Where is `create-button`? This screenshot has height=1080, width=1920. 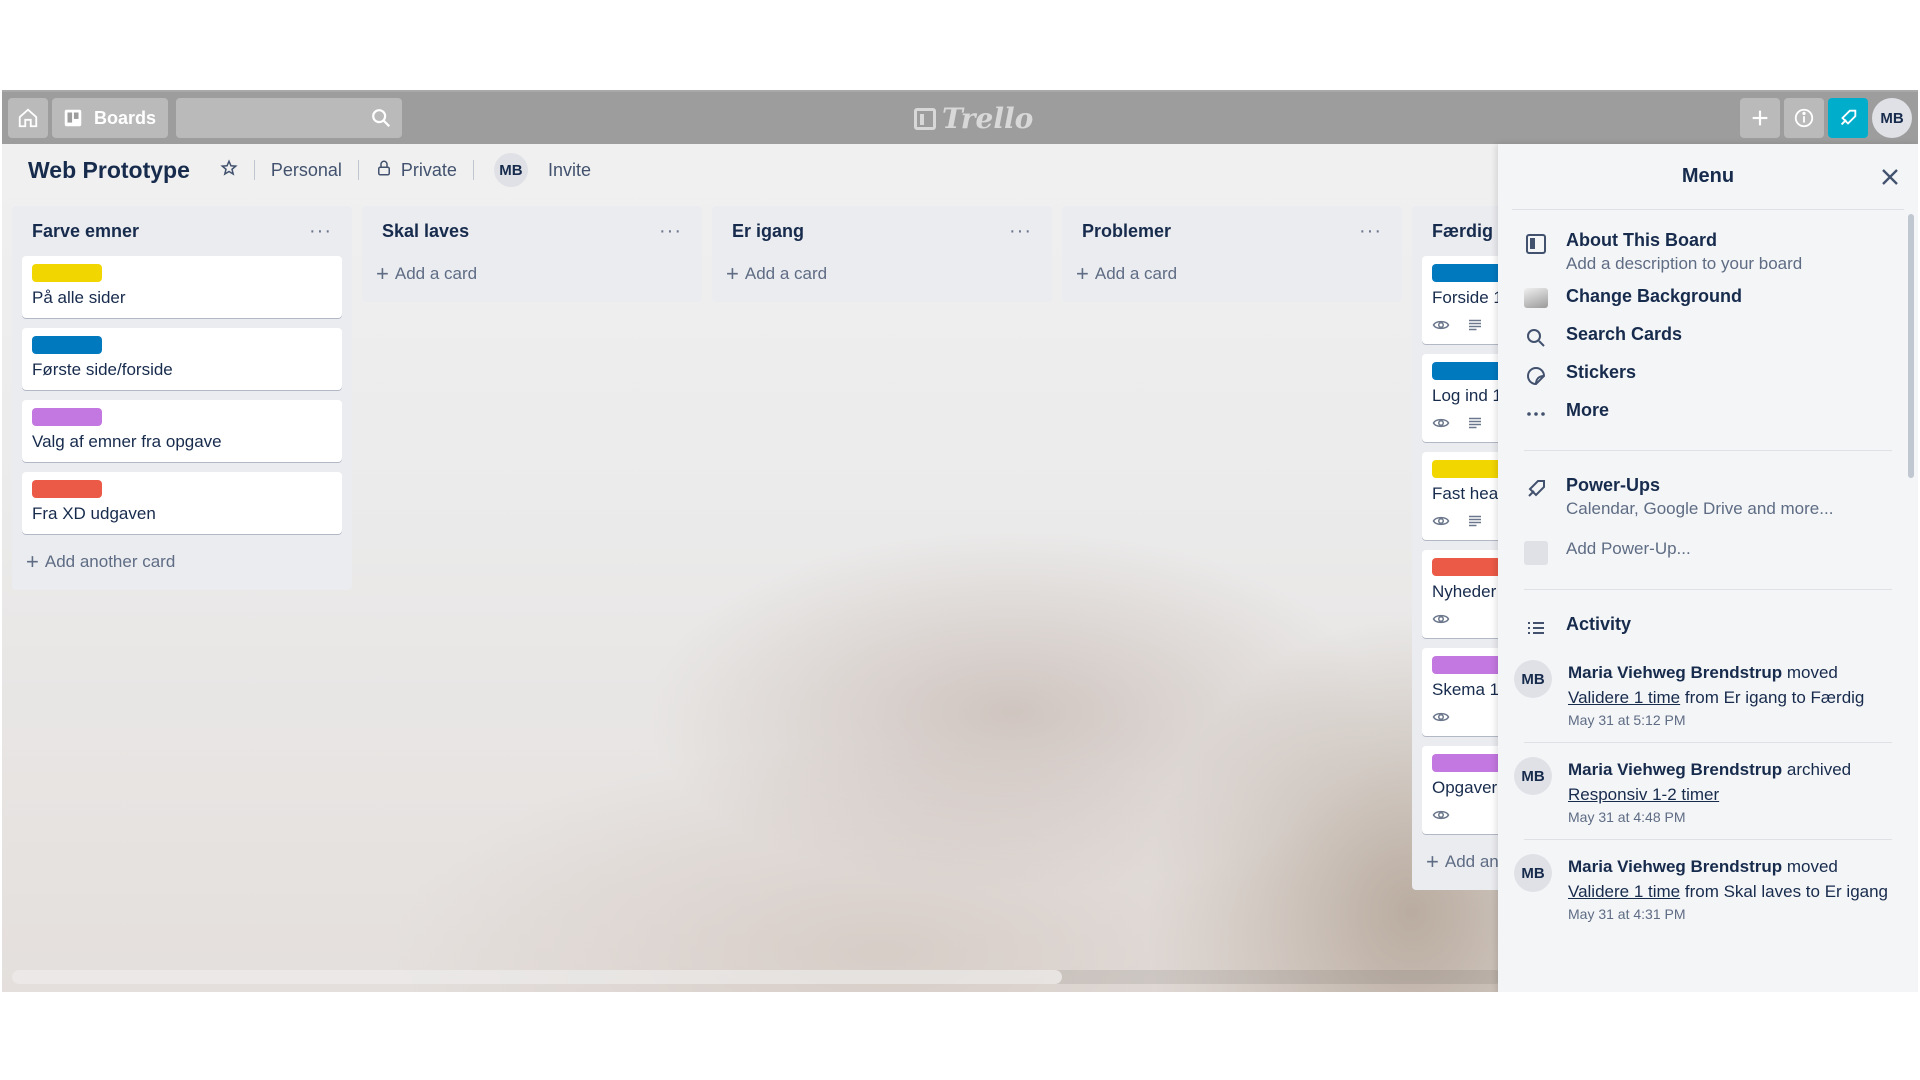
create-button is located at coordinates (1760, 118).